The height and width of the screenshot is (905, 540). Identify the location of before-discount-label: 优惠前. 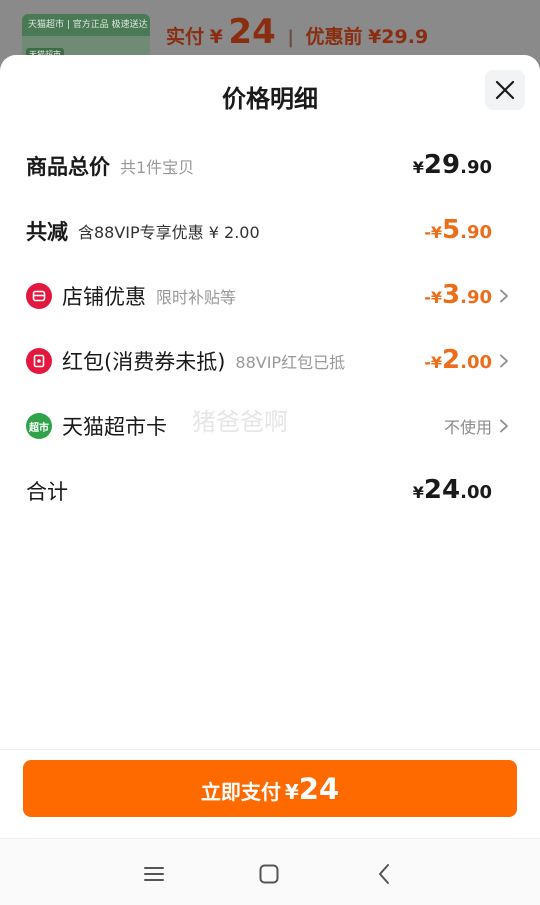
(334, 37).